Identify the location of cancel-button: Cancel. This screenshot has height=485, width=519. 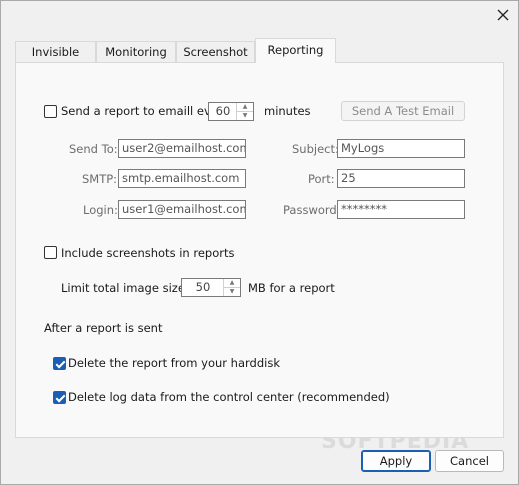
(469, 461).